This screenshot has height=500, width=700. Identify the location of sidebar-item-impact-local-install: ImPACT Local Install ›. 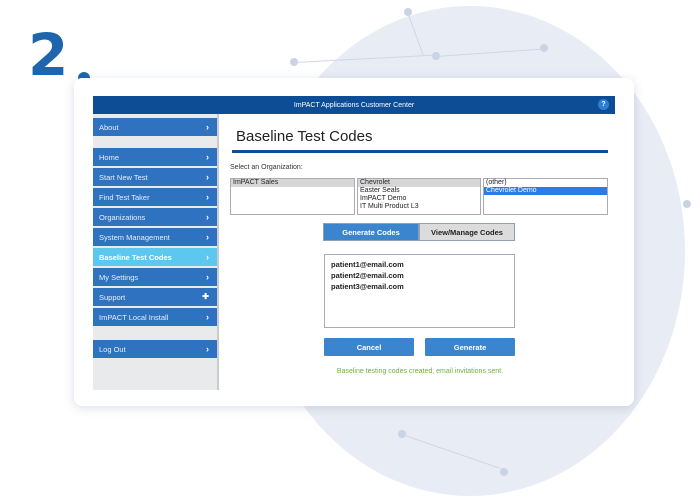
(155, 317).